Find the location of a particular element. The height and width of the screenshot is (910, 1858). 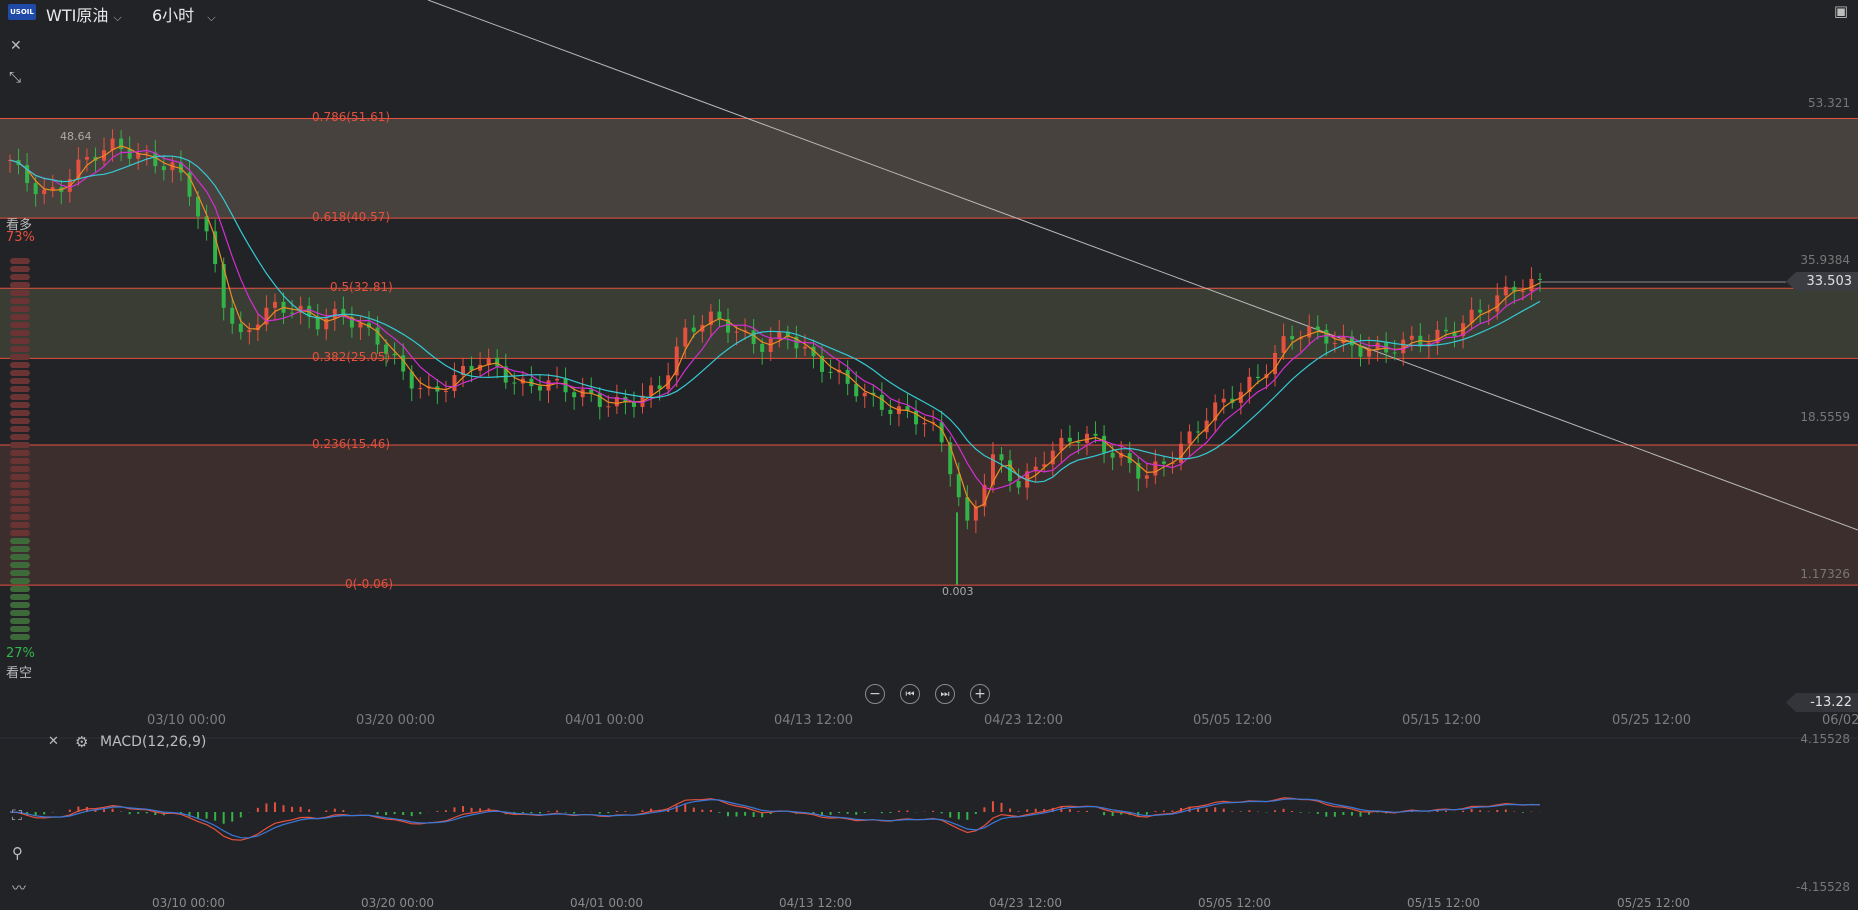

time-axis-label: 03/20 00:00 is located at coordinates (396, 720).